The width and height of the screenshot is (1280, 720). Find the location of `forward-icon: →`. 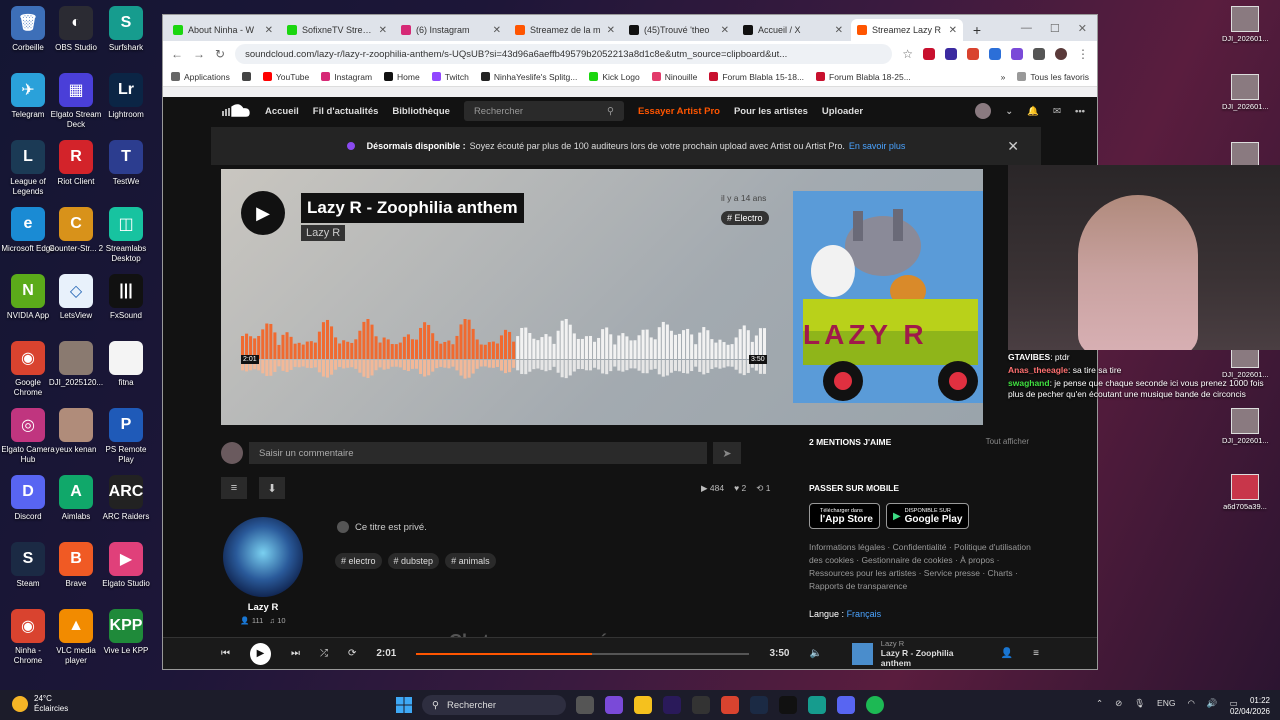

forward-icon: → is located at coordinates (199, 54).